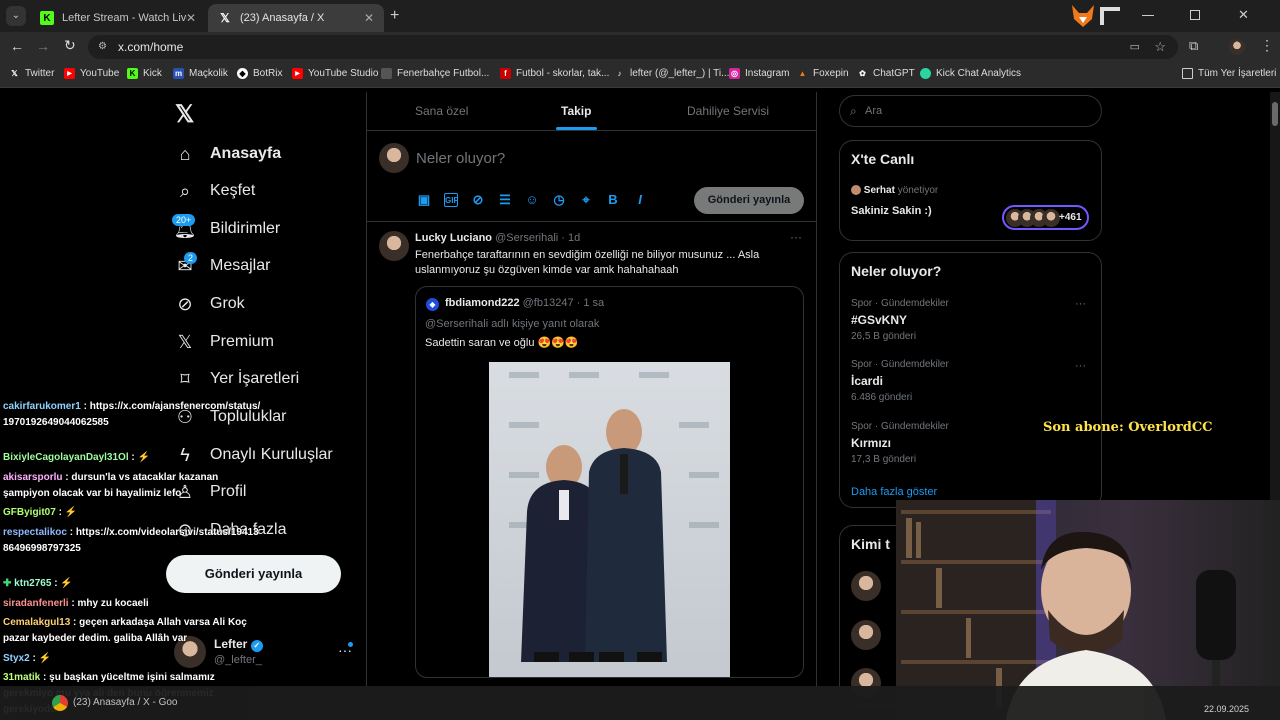  What do you see at coordinates (228, 154) in the screenshot?
I see `nav-home: ⌂ Anasayfa` at bounding box center [228, 154].